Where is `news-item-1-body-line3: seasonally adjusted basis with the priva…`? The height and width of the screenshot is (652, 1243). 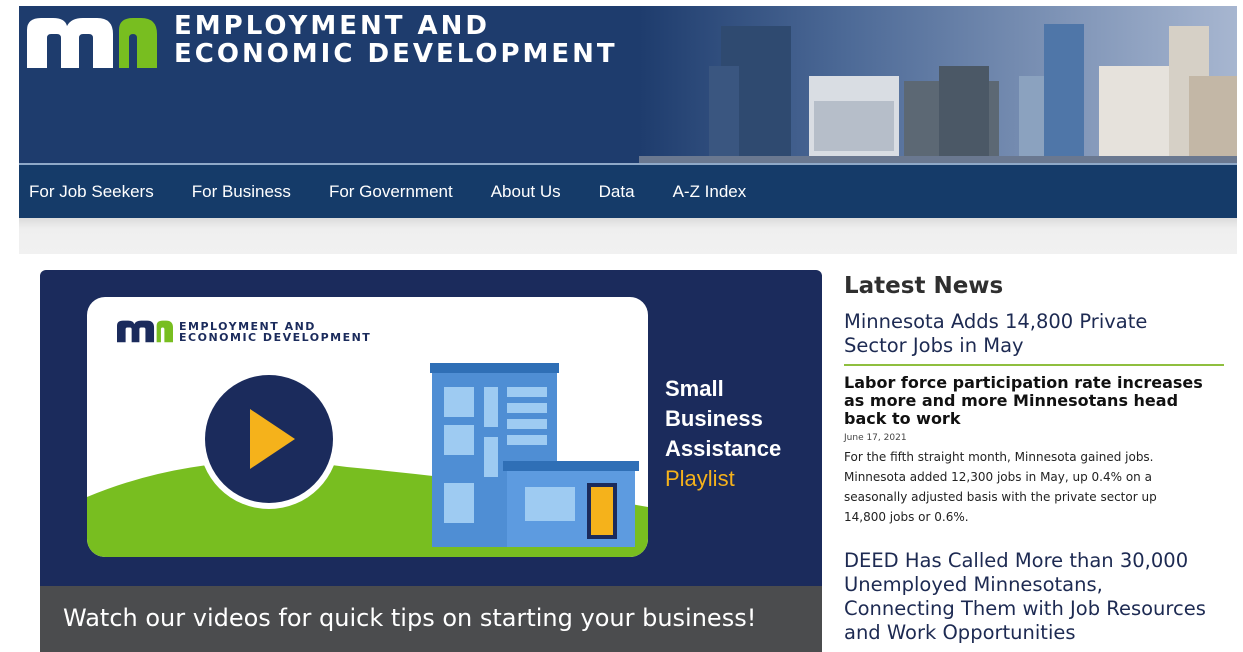
news-item-1-body-line3: seasonally adjusted basis with the priva… is located at coordinates (1000, 497).